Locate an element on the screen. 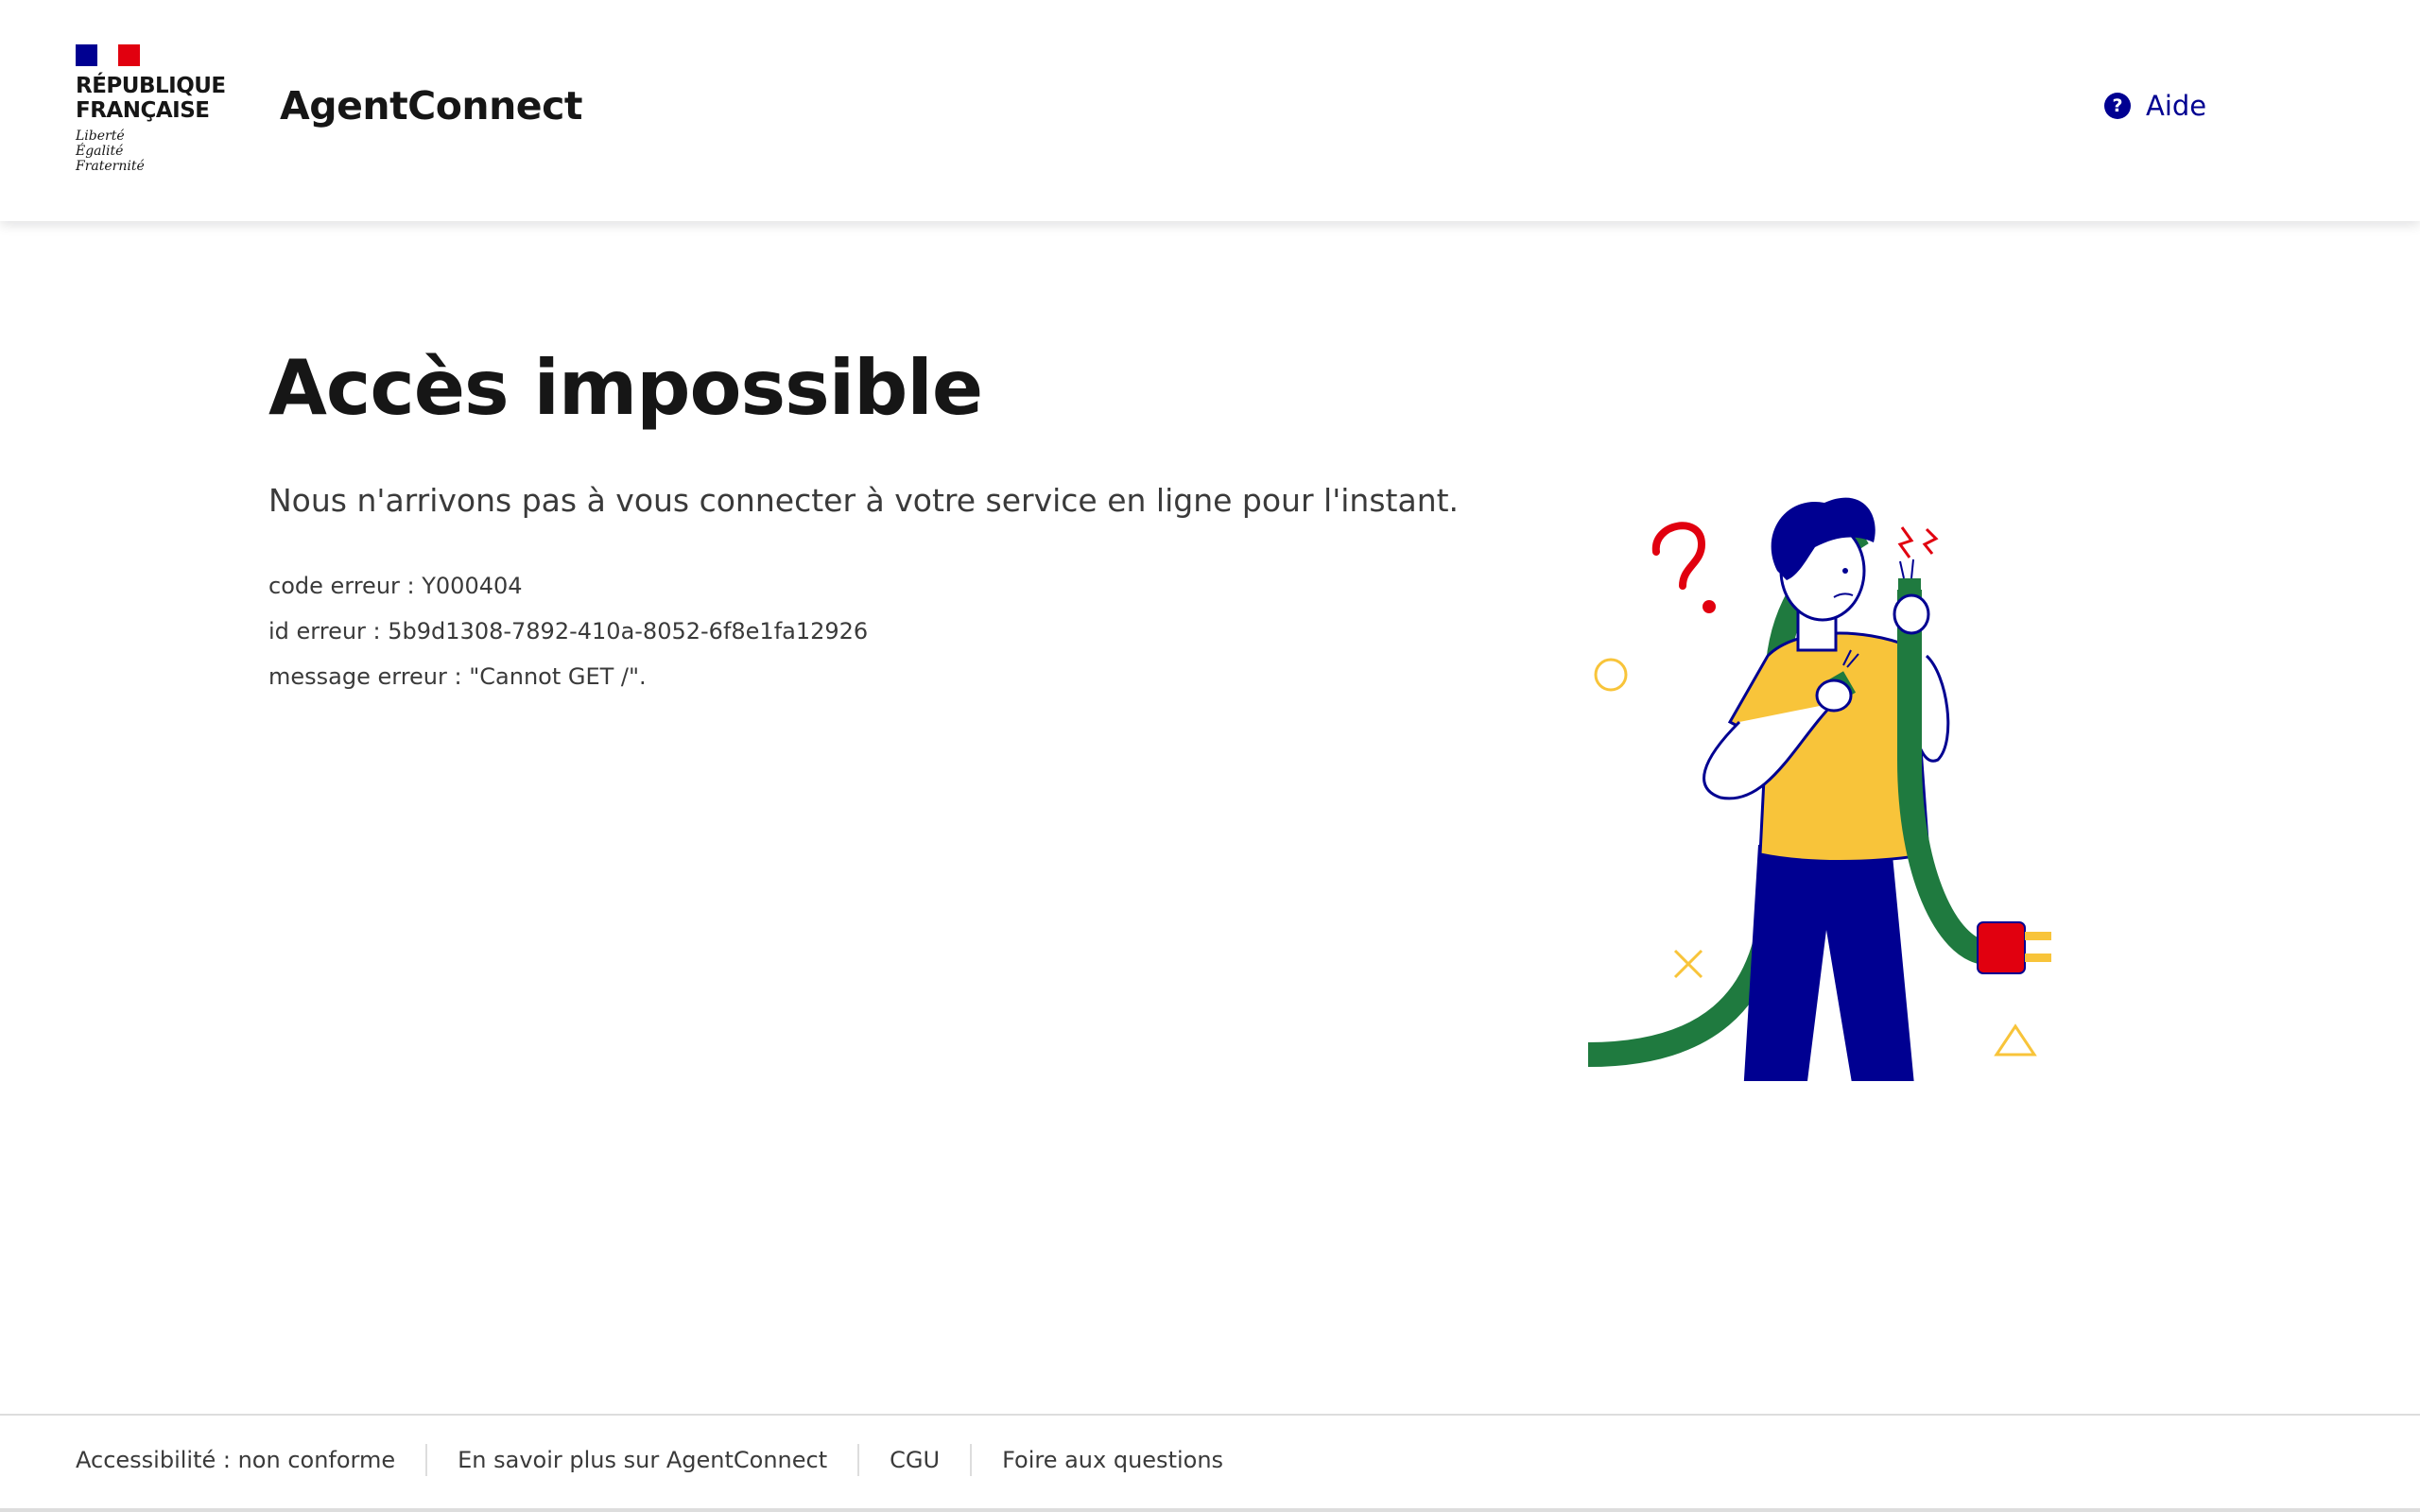 This screenshot has height=1512, width=2420. electric-plug-icon is located at coordinates (2014, 947).